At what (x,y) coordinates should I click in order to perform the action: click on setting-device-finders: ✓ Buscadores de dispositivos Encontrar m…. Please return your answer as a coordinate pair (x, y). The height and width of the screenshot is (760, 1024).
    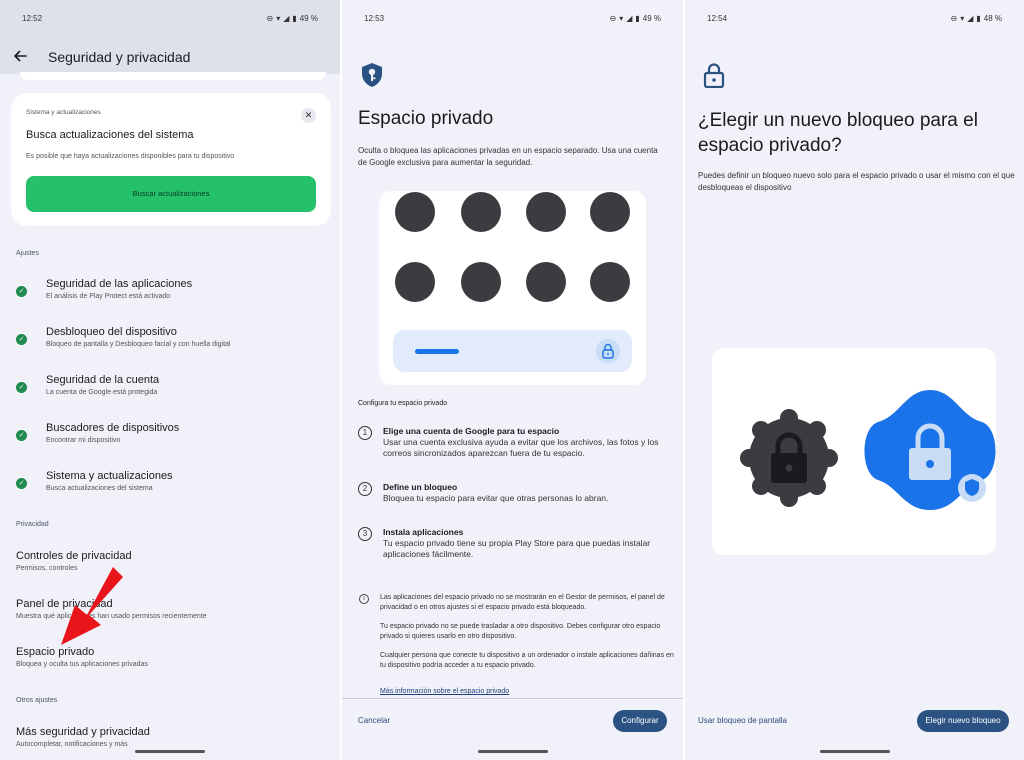
    Looking at the image, I should click on (170, 440).